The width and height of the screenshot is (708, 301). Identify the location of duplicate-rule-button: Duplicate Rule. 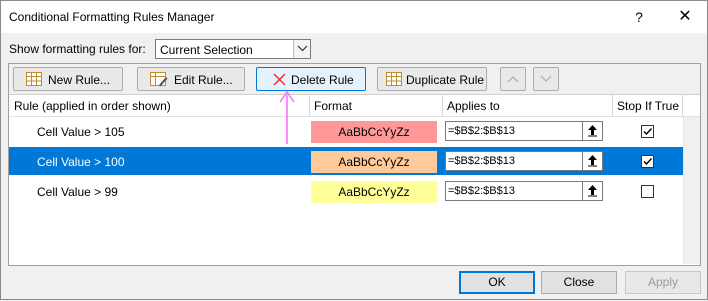
(432, 79).